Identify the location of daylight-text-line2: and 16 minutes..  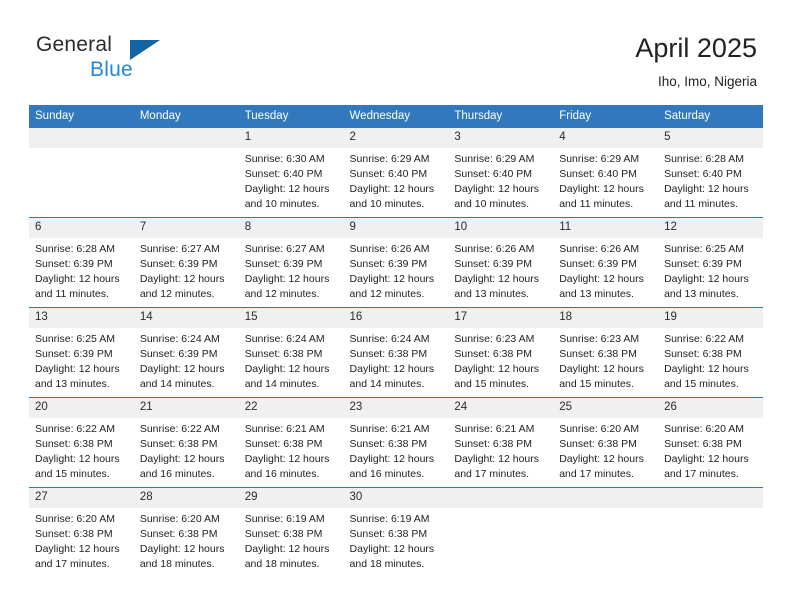
(177, 474).